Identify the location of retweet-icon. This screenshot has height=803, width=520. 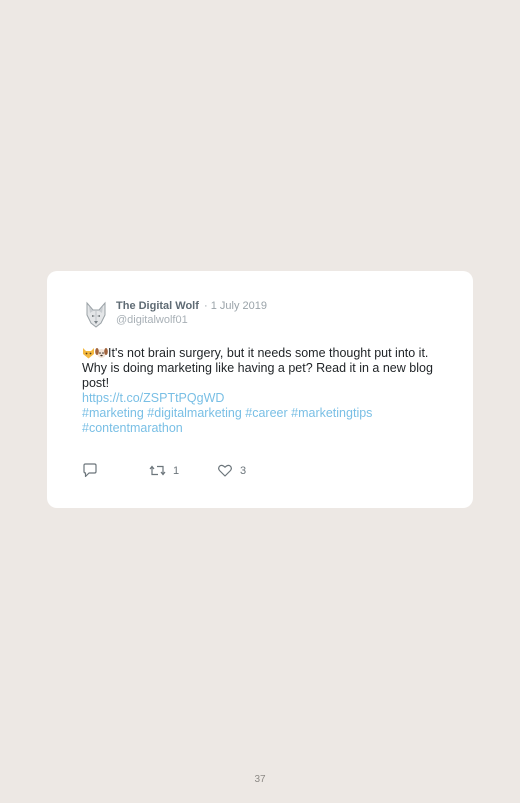
(157, 470).